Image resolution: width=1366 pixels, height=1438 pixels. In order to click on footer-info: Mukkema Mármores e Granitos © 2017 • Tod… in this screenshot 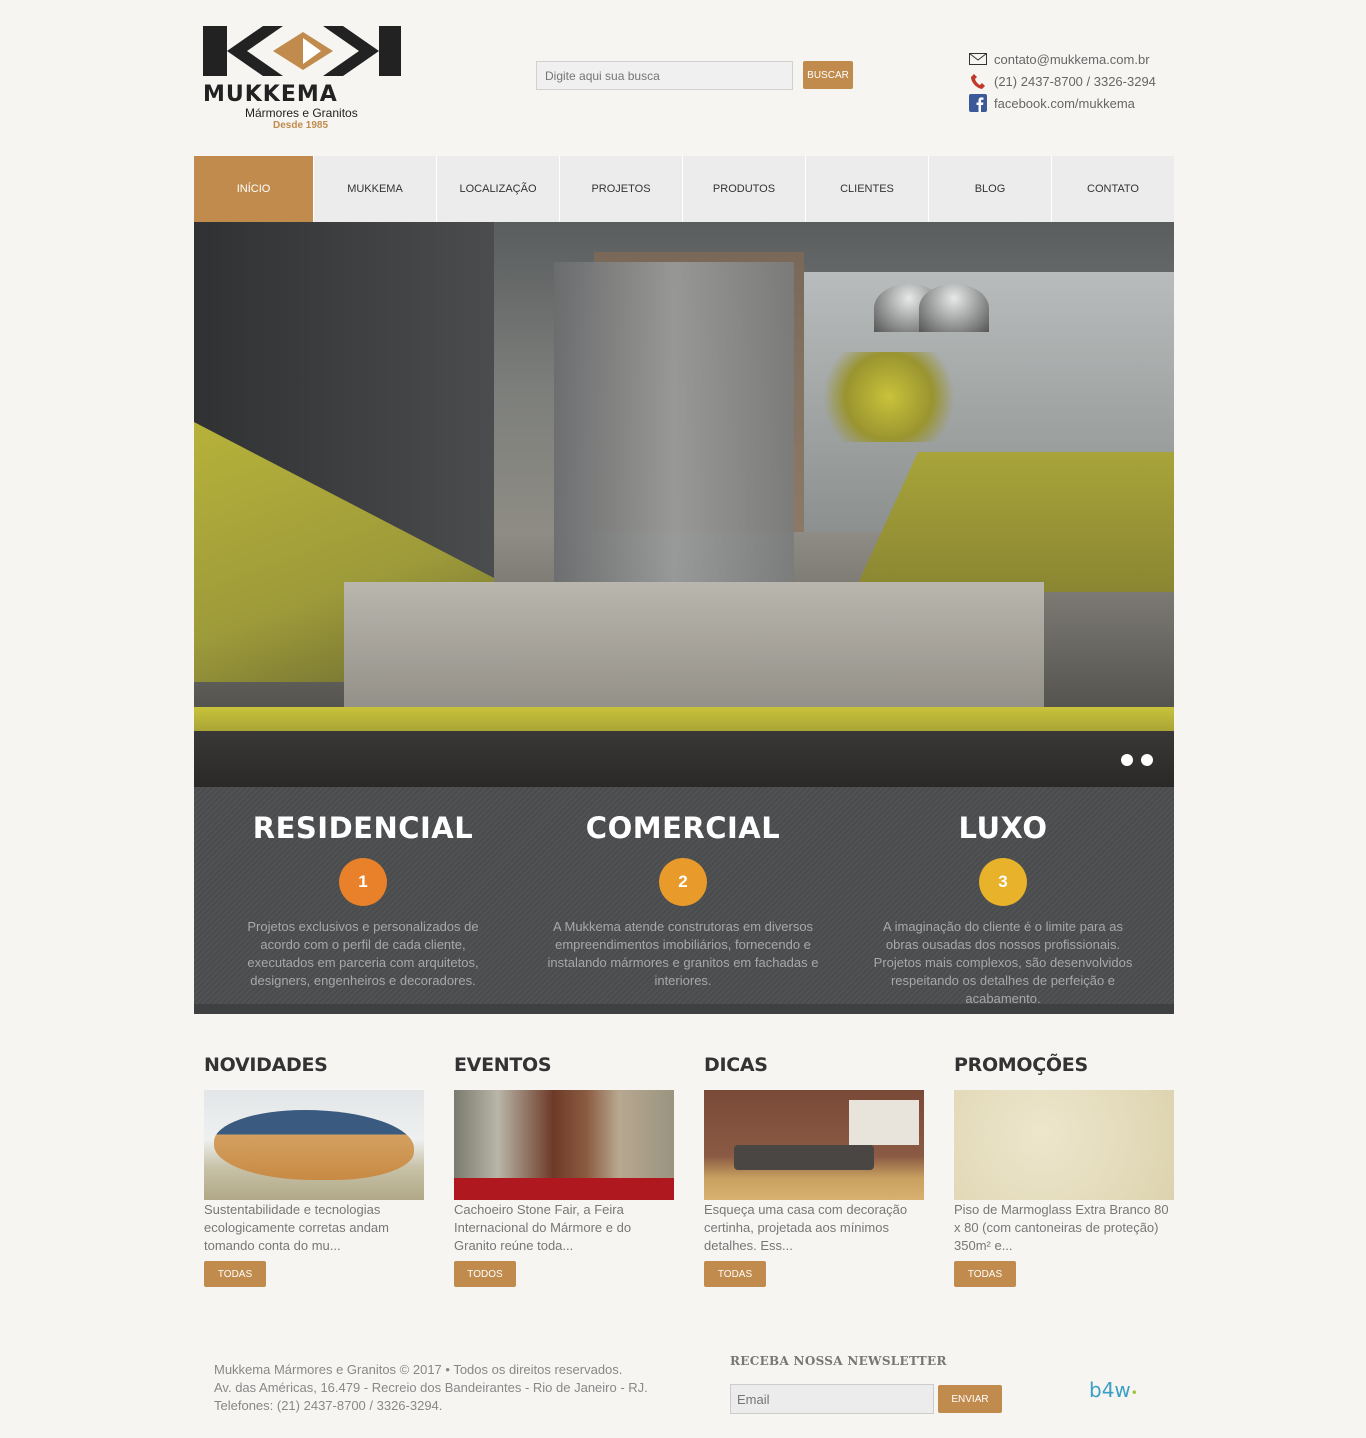, I will do `click(431, 1388)`.